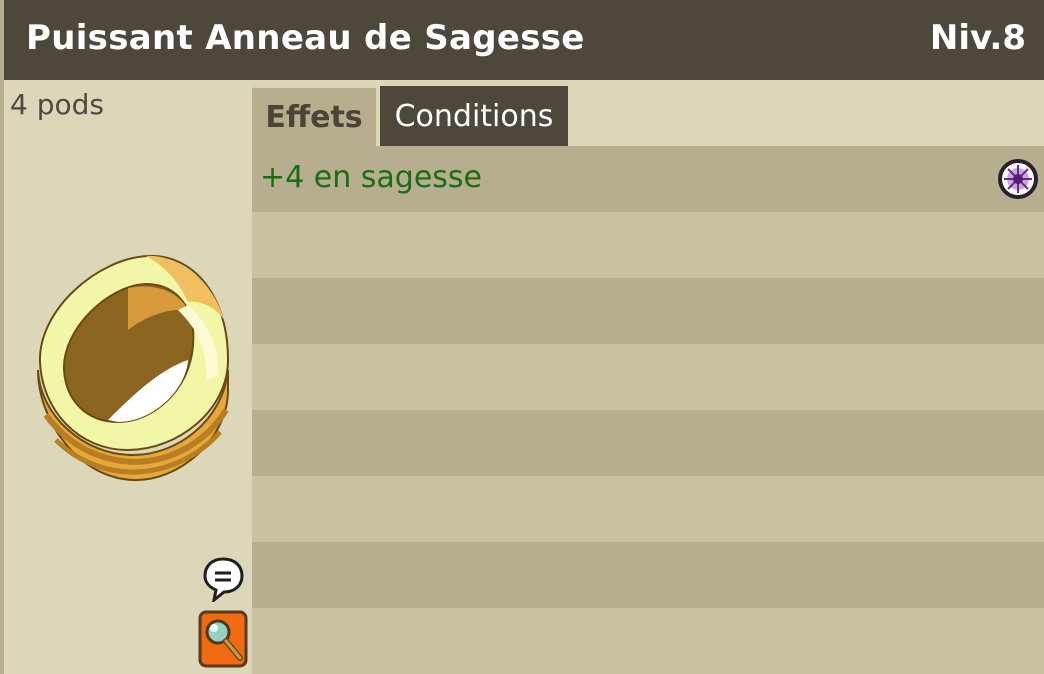 Image resolution: width=1044 pixels, height=674 pixels. What do you see at coordinates (133, 368) in the screenshot?
I see `gold-ring-icon` at bounding box center [133, 368].